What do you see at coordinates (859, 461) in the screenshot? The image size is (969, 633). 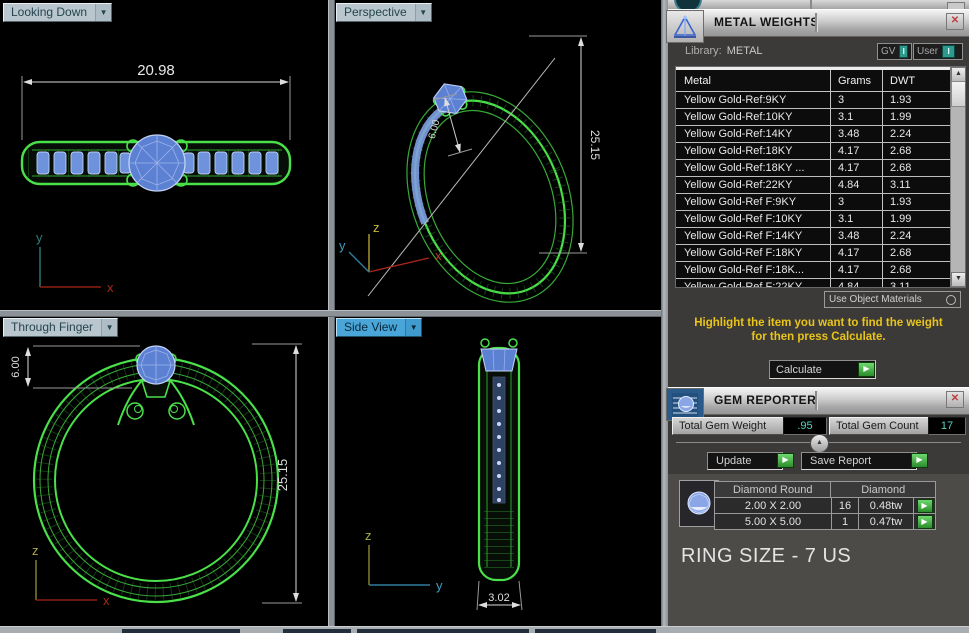 I see `save-report-button: Save Report` at bounding box center [859, 461].